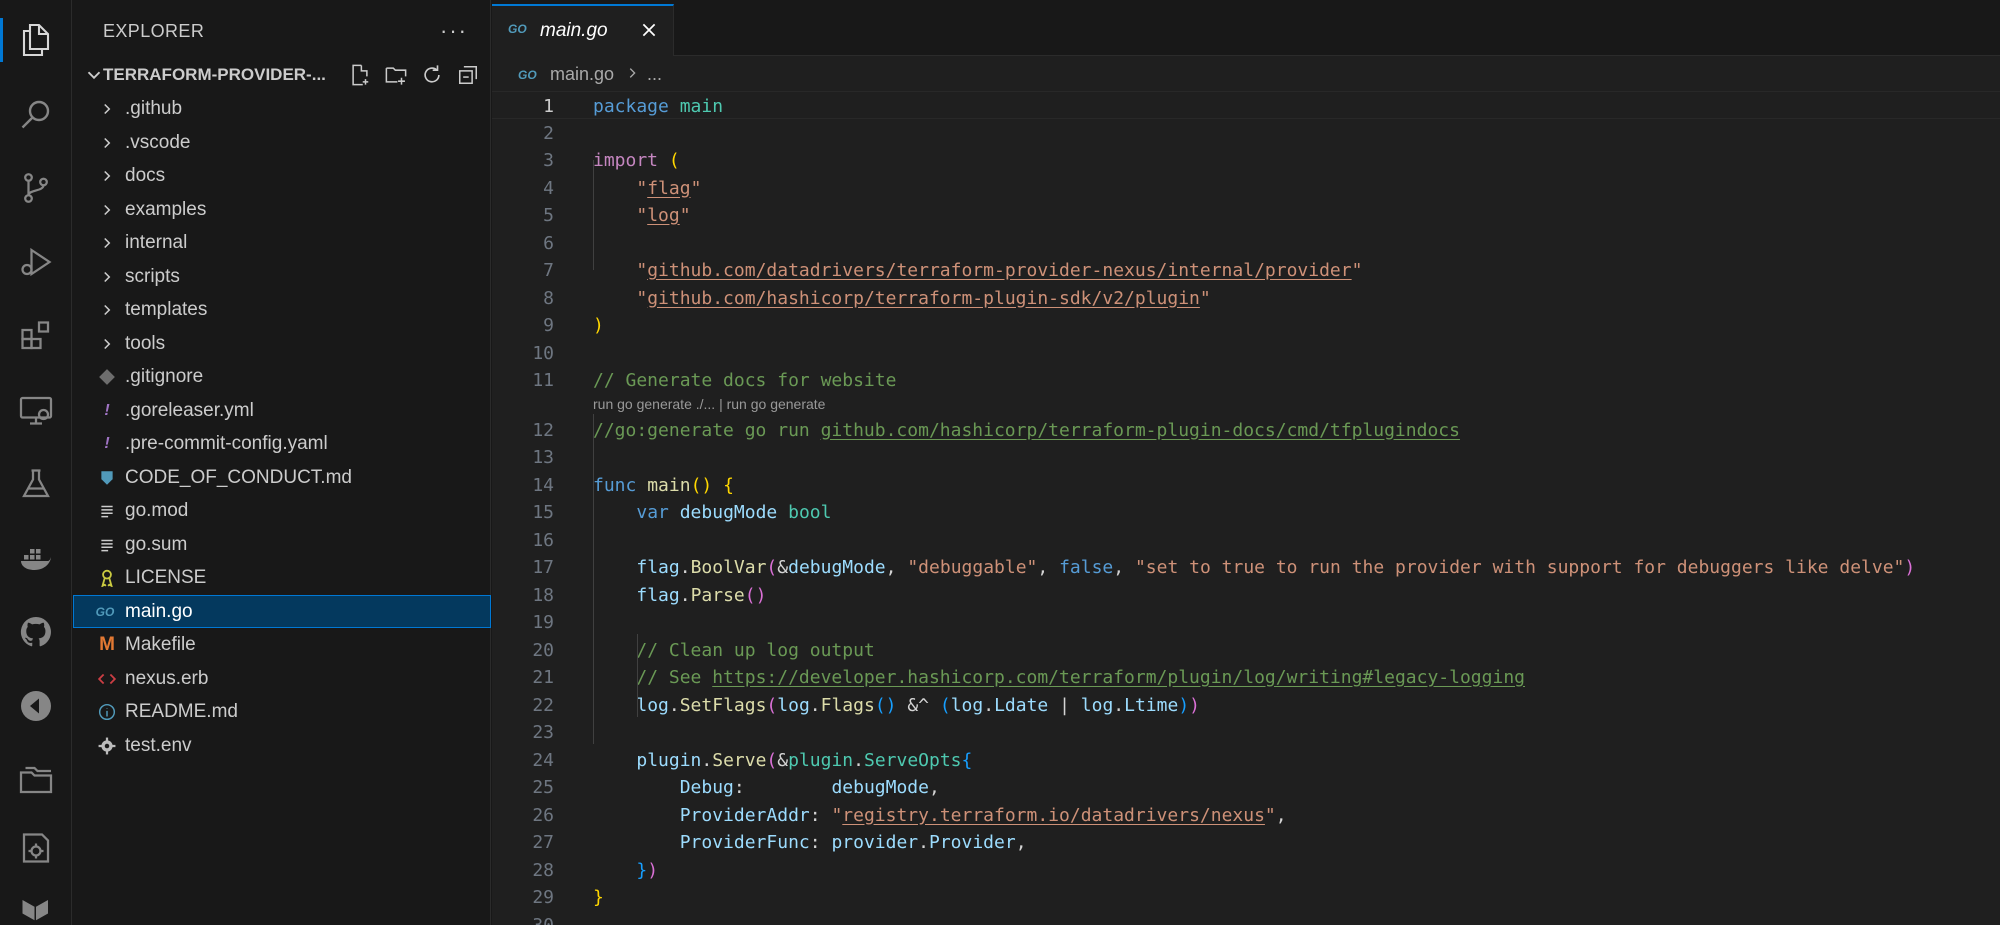  I want to click on tab-main-go: GO main.go, so click(583, 30).